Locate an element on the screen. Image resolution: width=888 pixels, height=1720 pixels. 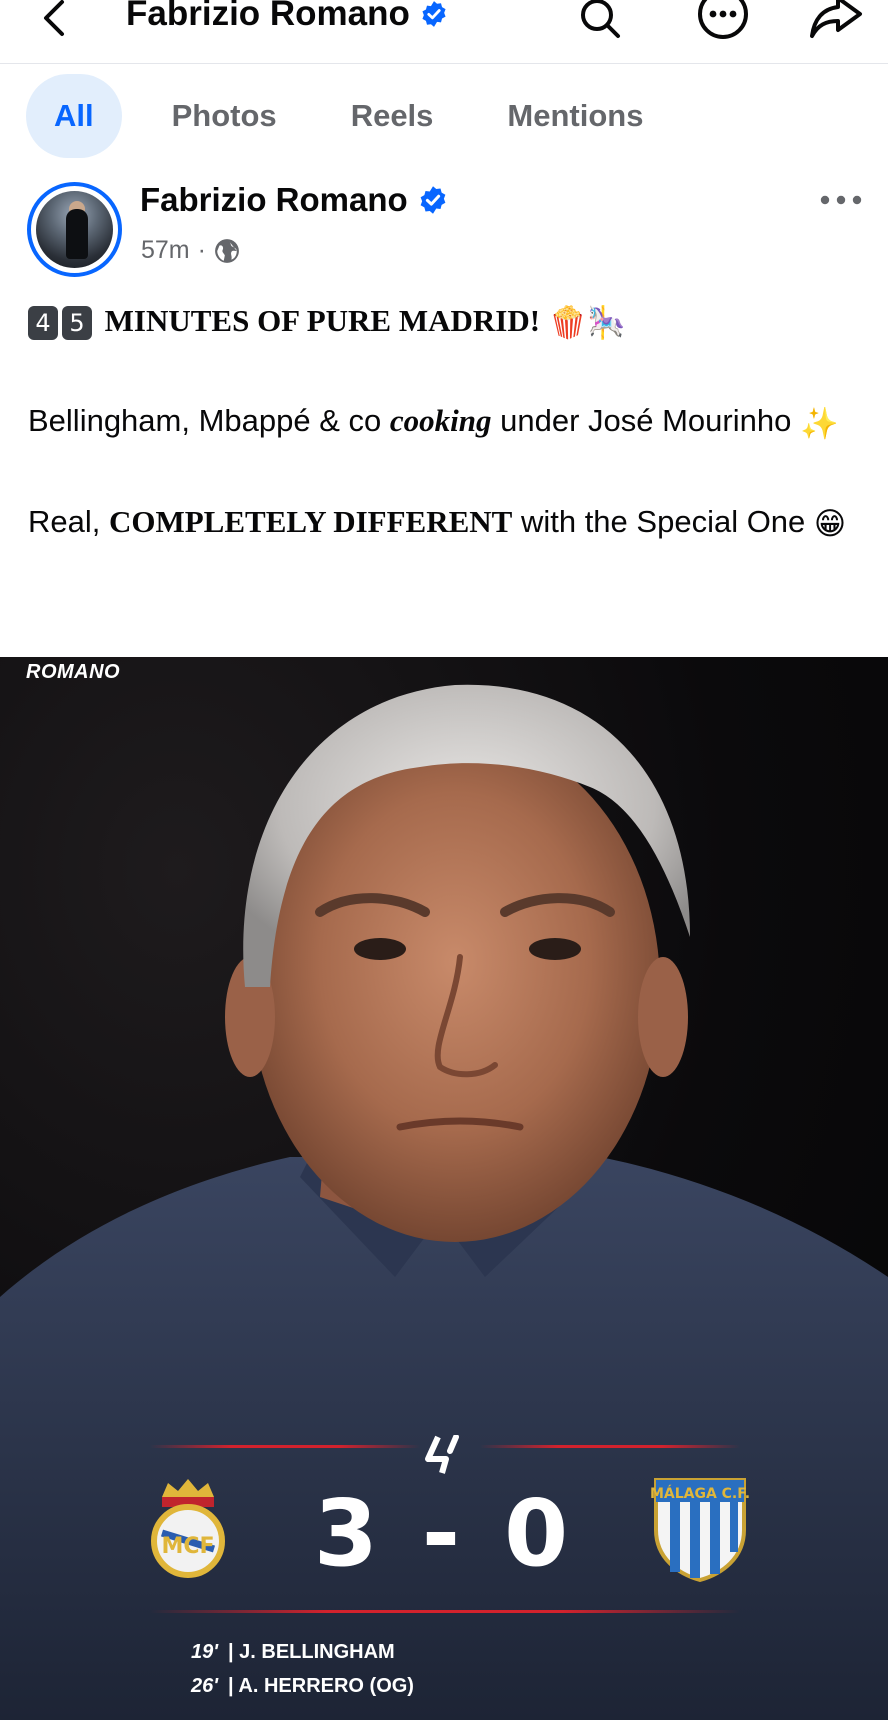
match-score: 3 - 0 is located at coordinates (444, 1533).